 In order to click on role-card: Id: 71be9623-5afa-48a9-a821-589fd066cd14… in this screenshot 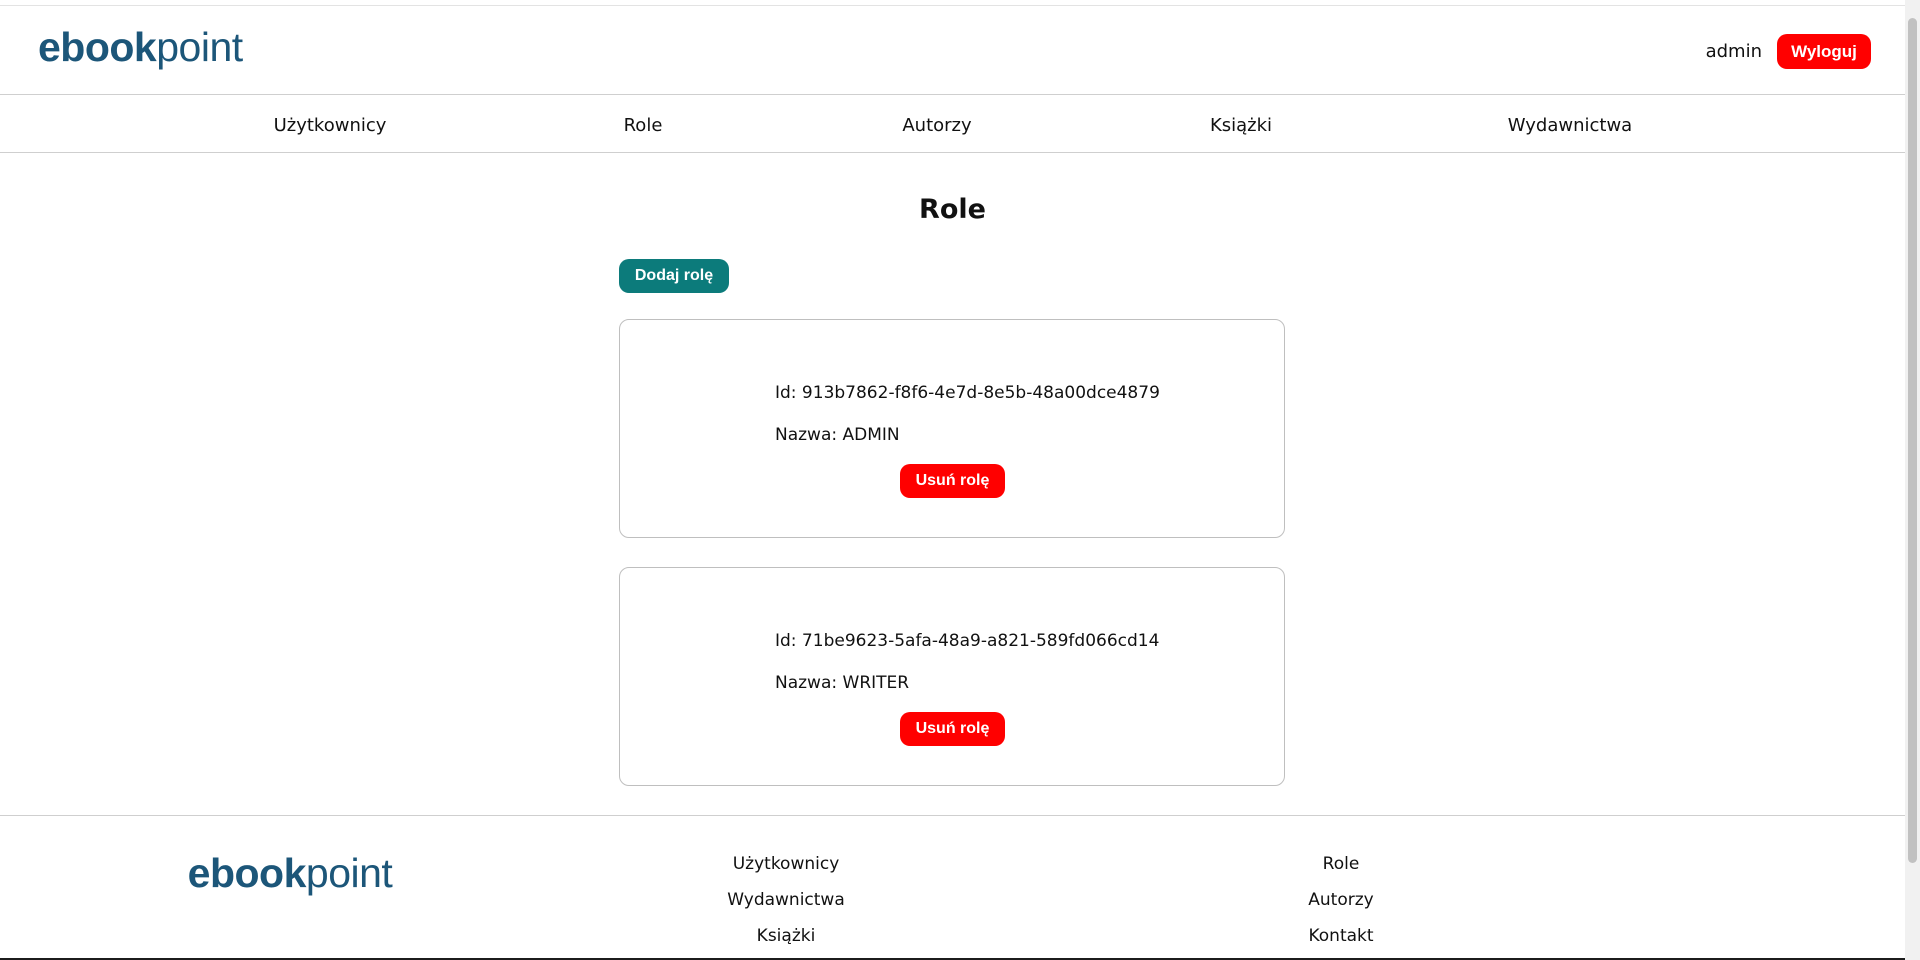, I will do `click(952, 676)`.